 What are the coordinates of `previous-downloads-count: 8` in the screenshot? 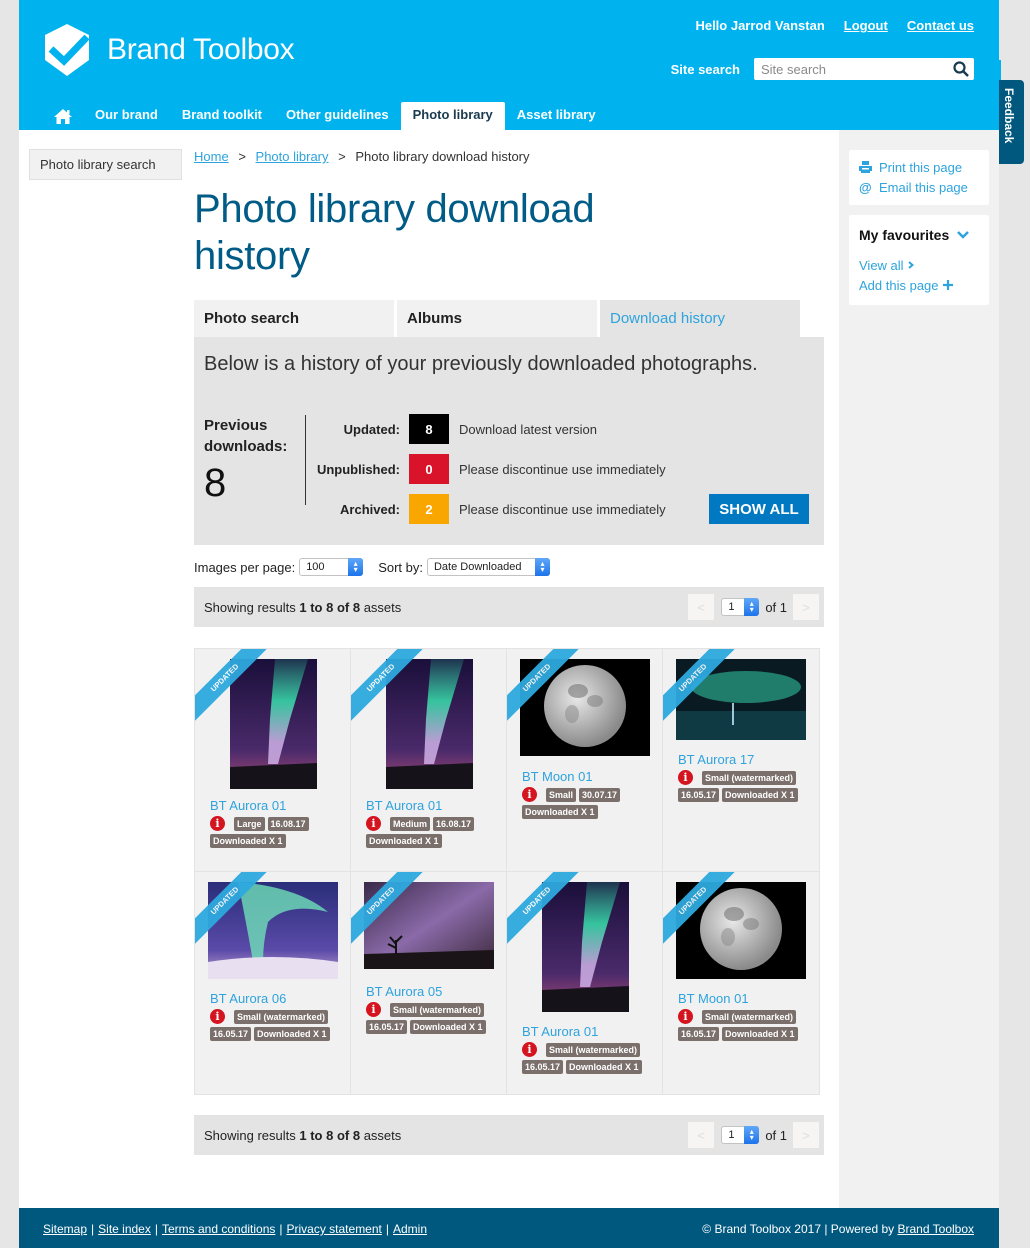 It's located at (215, 483).